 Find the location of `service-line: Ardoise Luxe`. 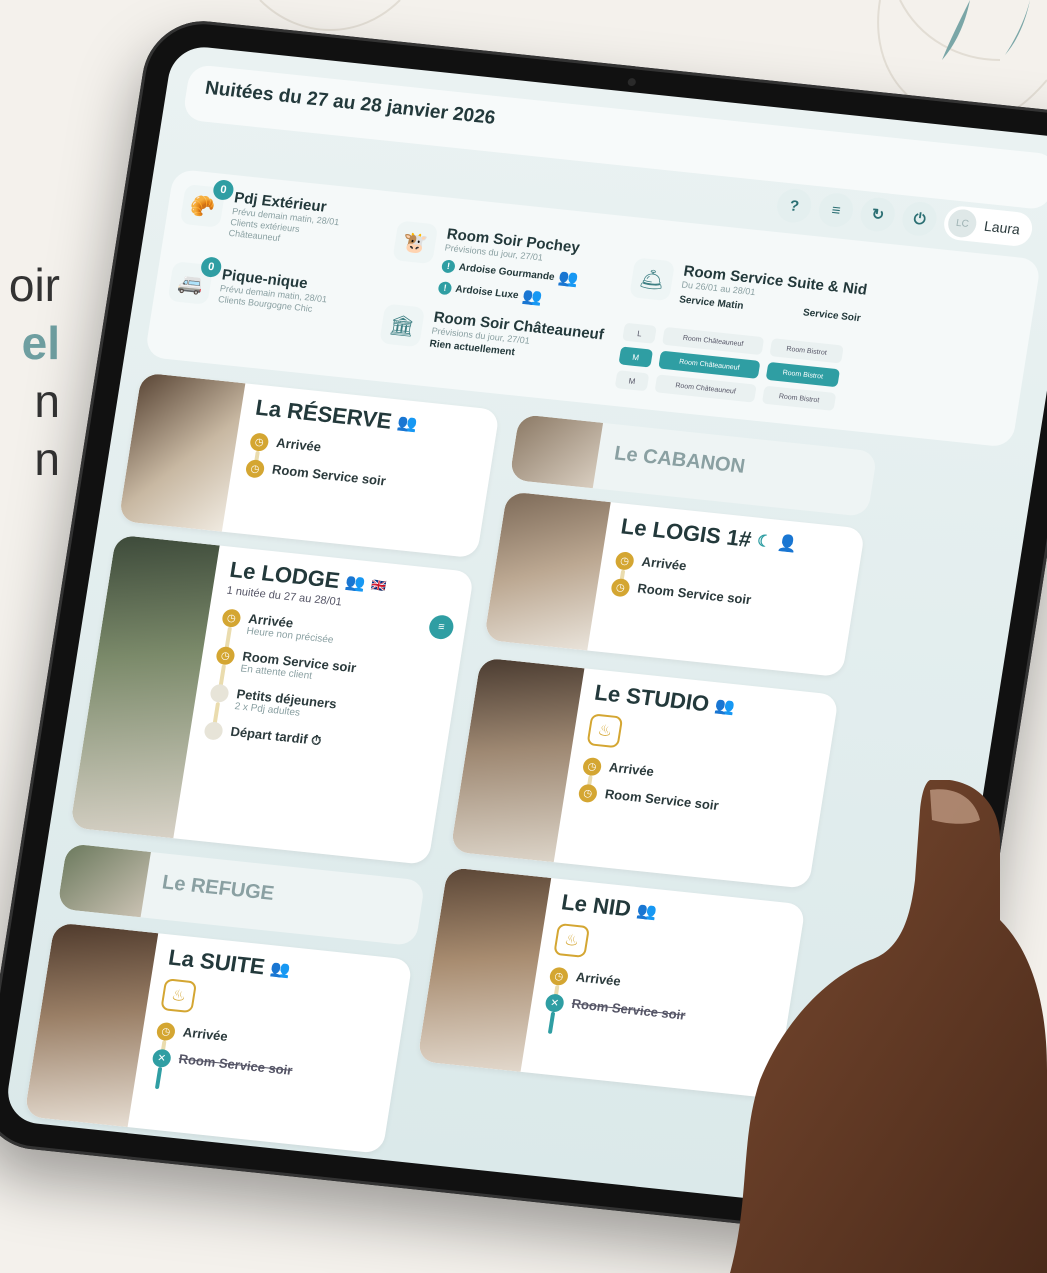

service-line: Ardoise Luxe is located at coordinates (487, 292).